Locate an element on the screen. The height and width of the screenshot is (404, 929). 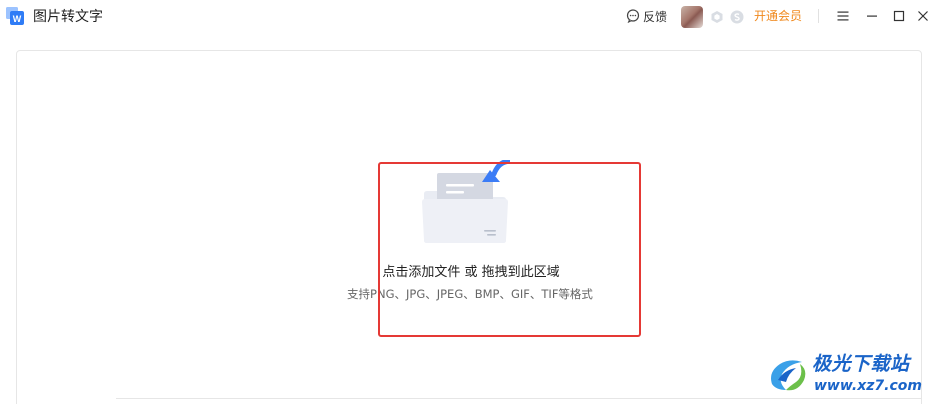
bottom-divider is located at coordinates (519, 398).